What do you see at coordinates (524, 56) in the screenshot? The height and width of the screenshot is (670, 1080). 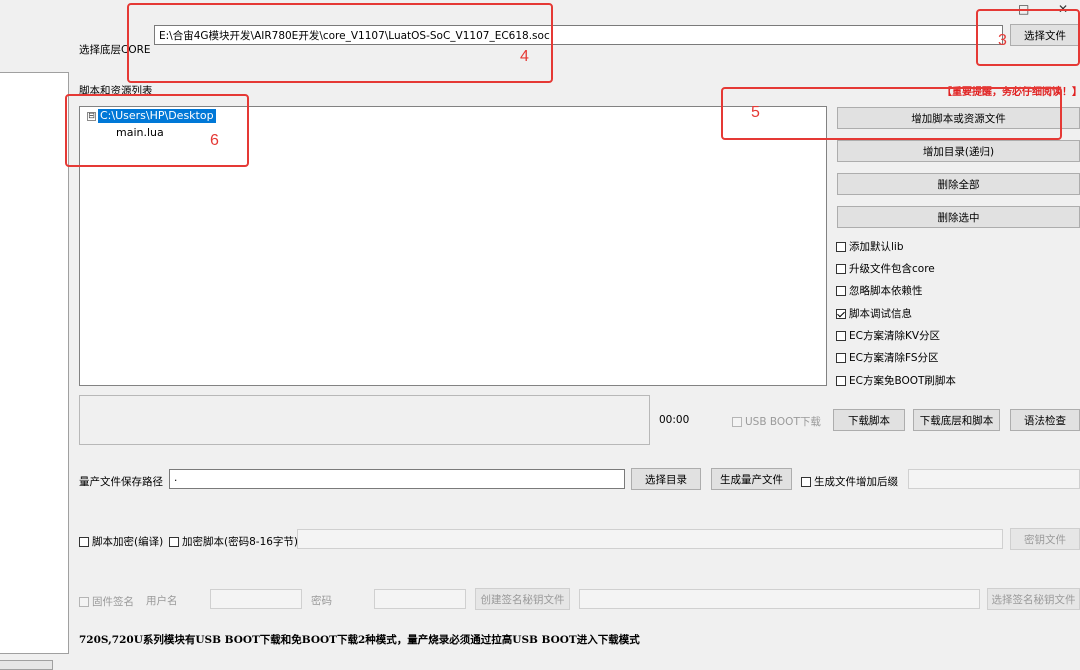 I see `annotation-number-4: 4` at bounding box center [524, 56].